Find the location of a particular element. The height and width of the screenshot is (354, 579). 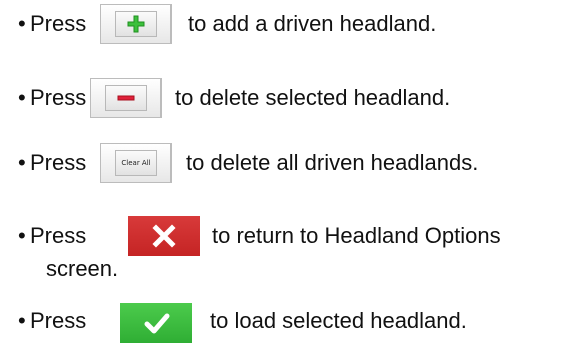

add-headland-button is located at coordinates (136, 24).